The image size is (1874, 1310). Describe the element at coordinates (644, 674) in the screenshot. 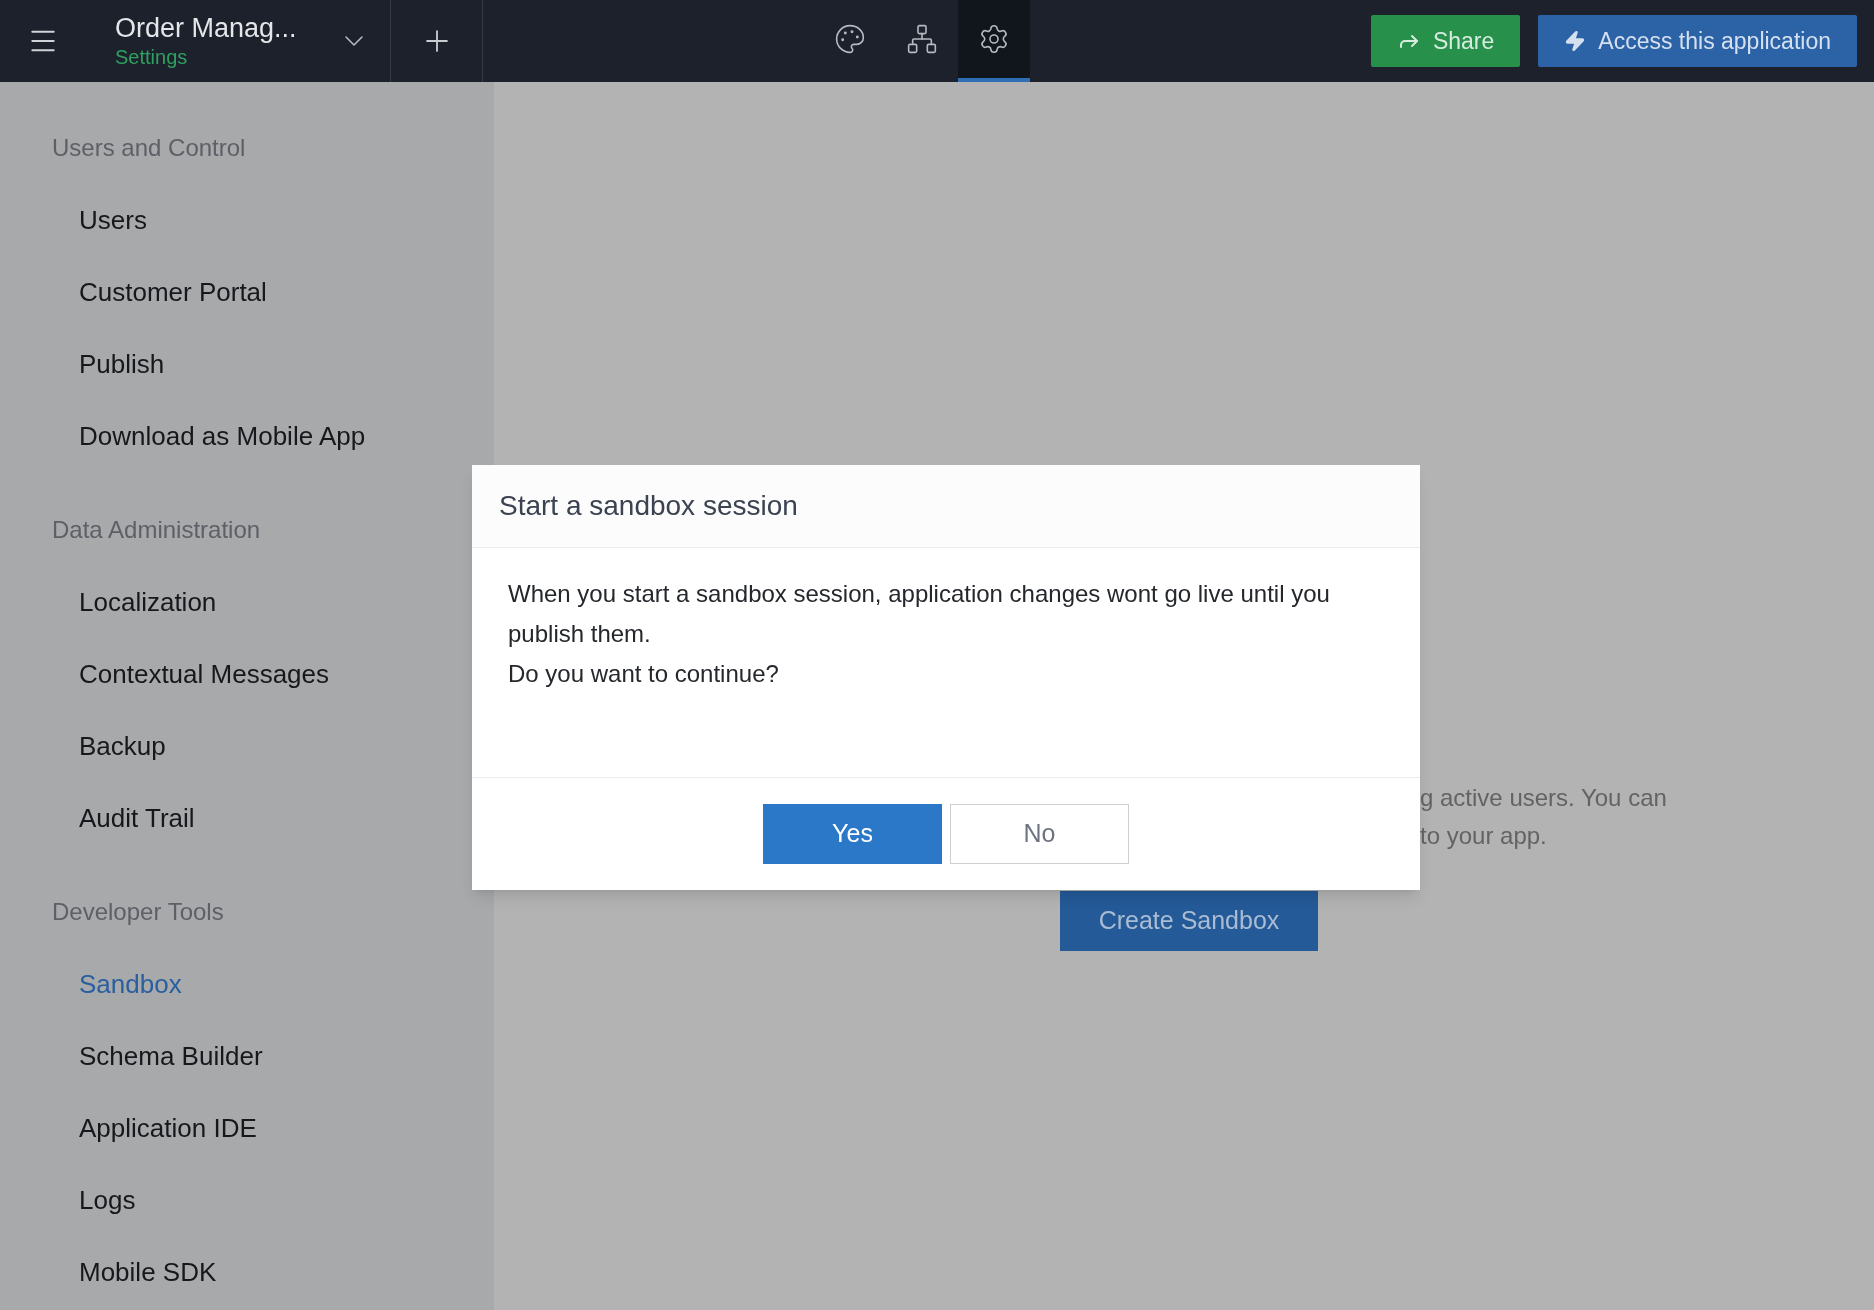

I see `dialog-question: Do you want to continue?` at that location.